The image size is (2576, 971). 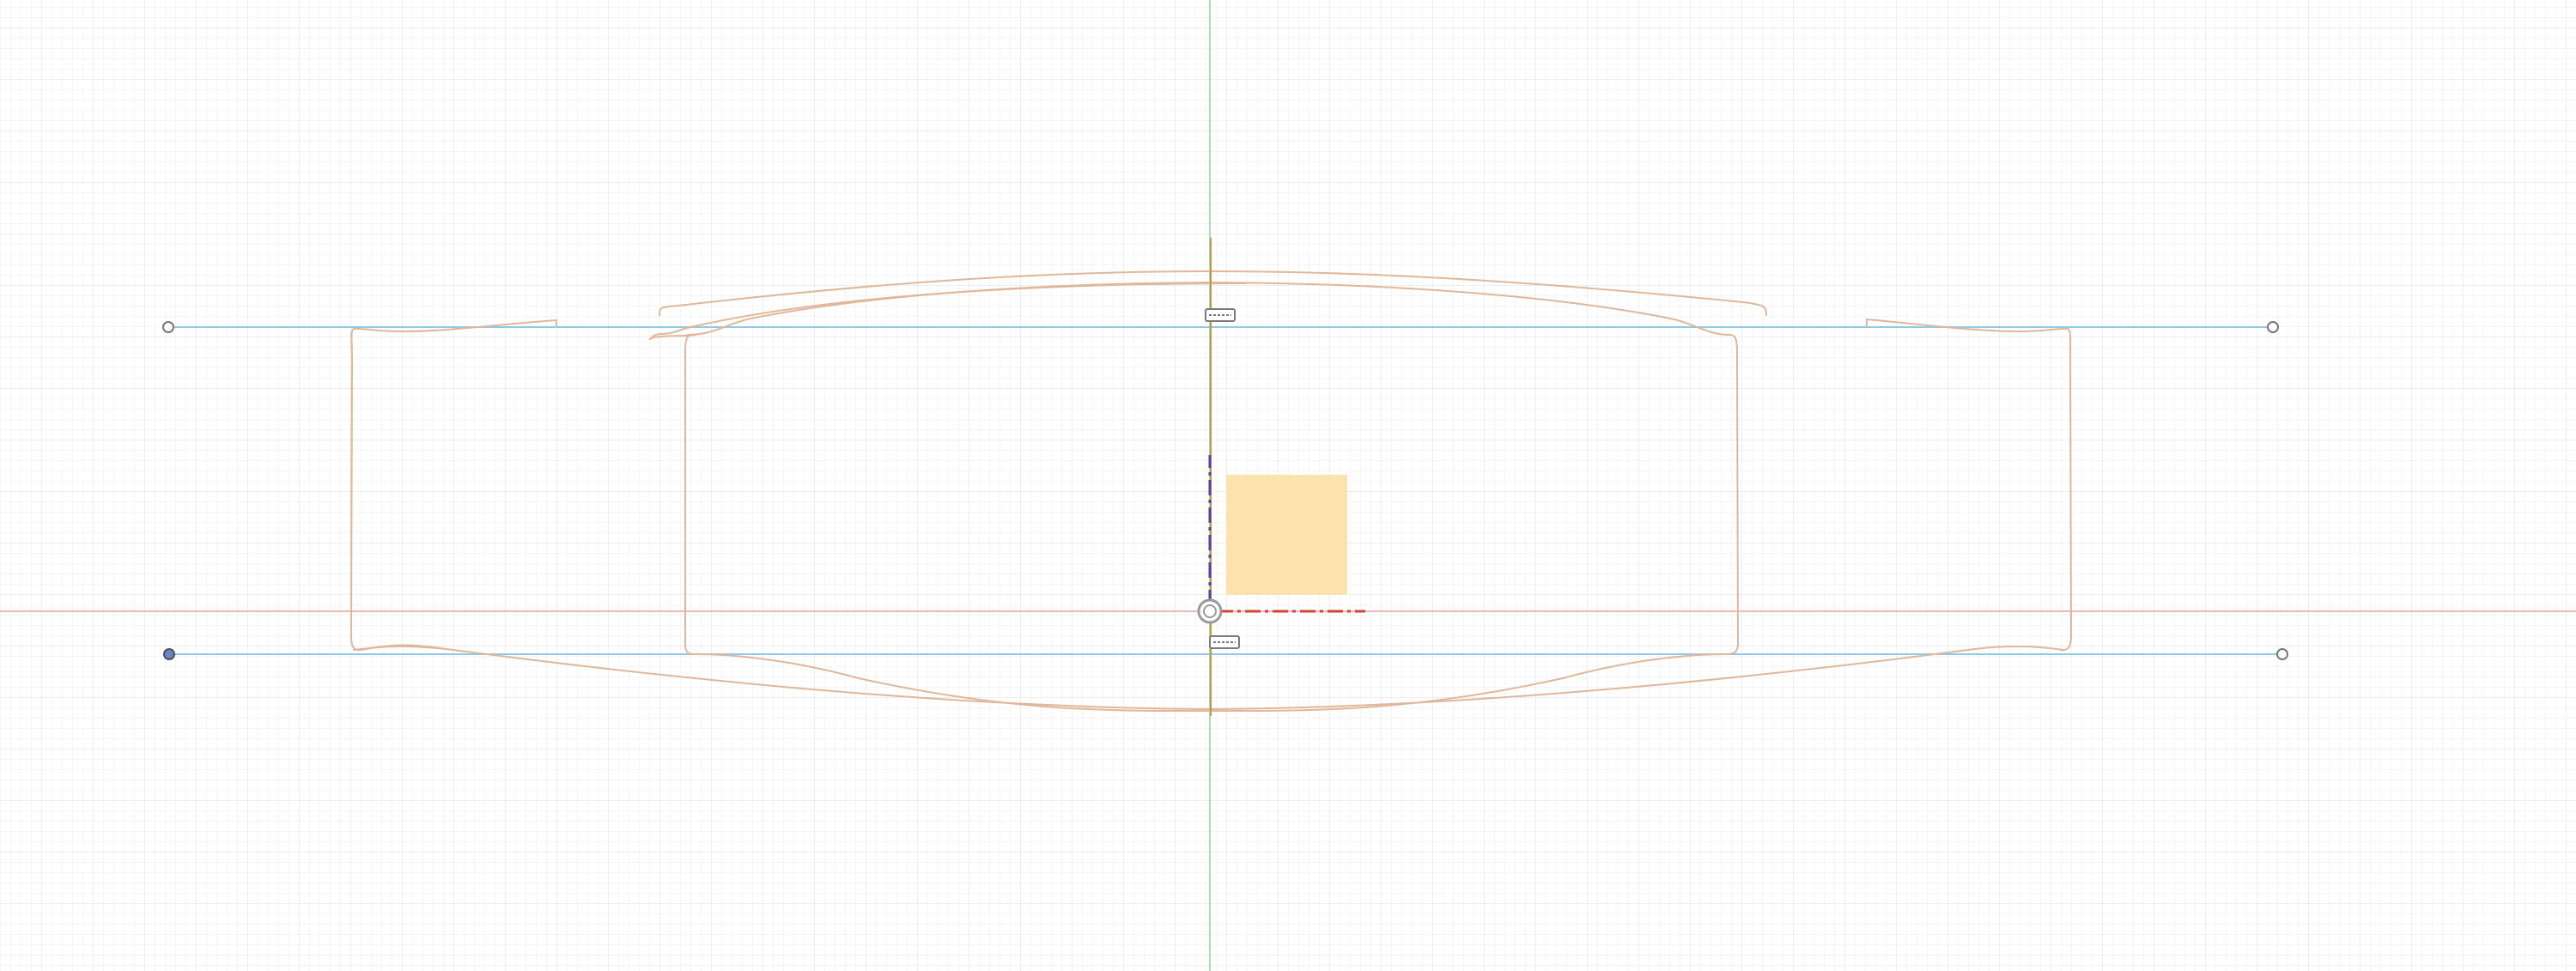 What do you see at coordinates (169, 654) in the screenshot?
I see `sketch-point-icon-bottom-left` at bounding box center [169, 654].